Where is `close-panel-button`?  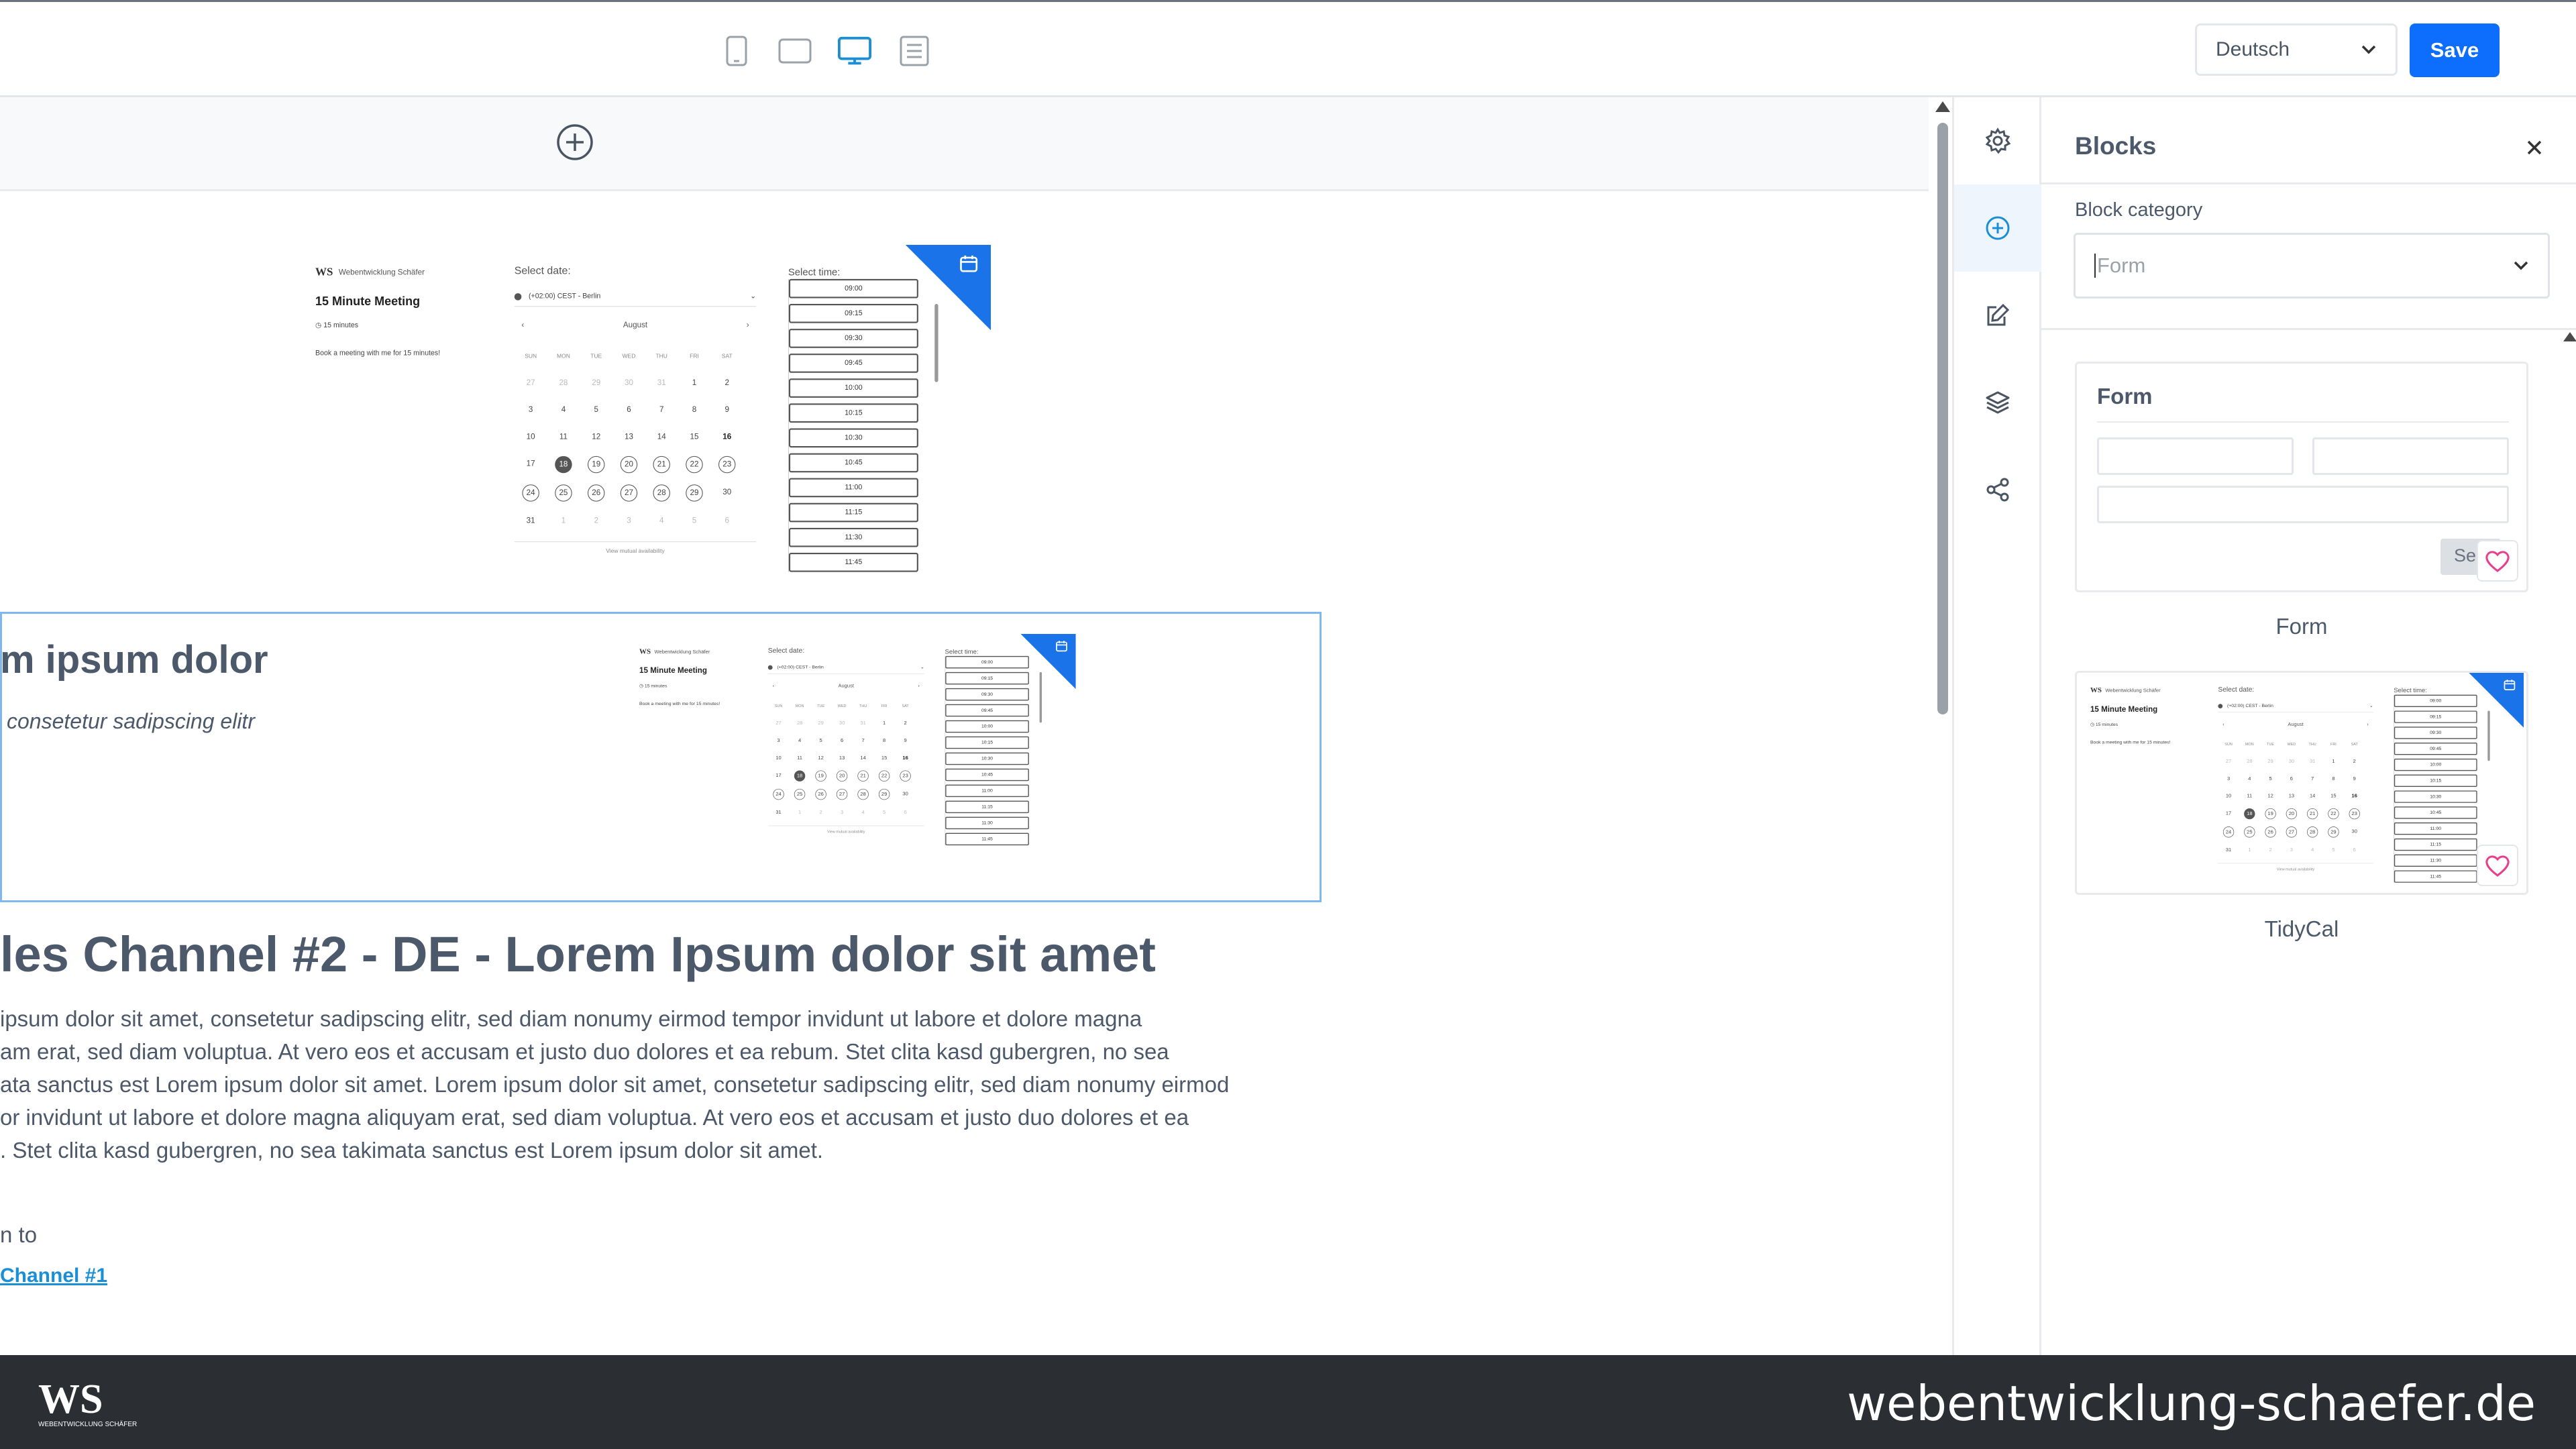 close-panel-button is located at coordinates (2534, 147).